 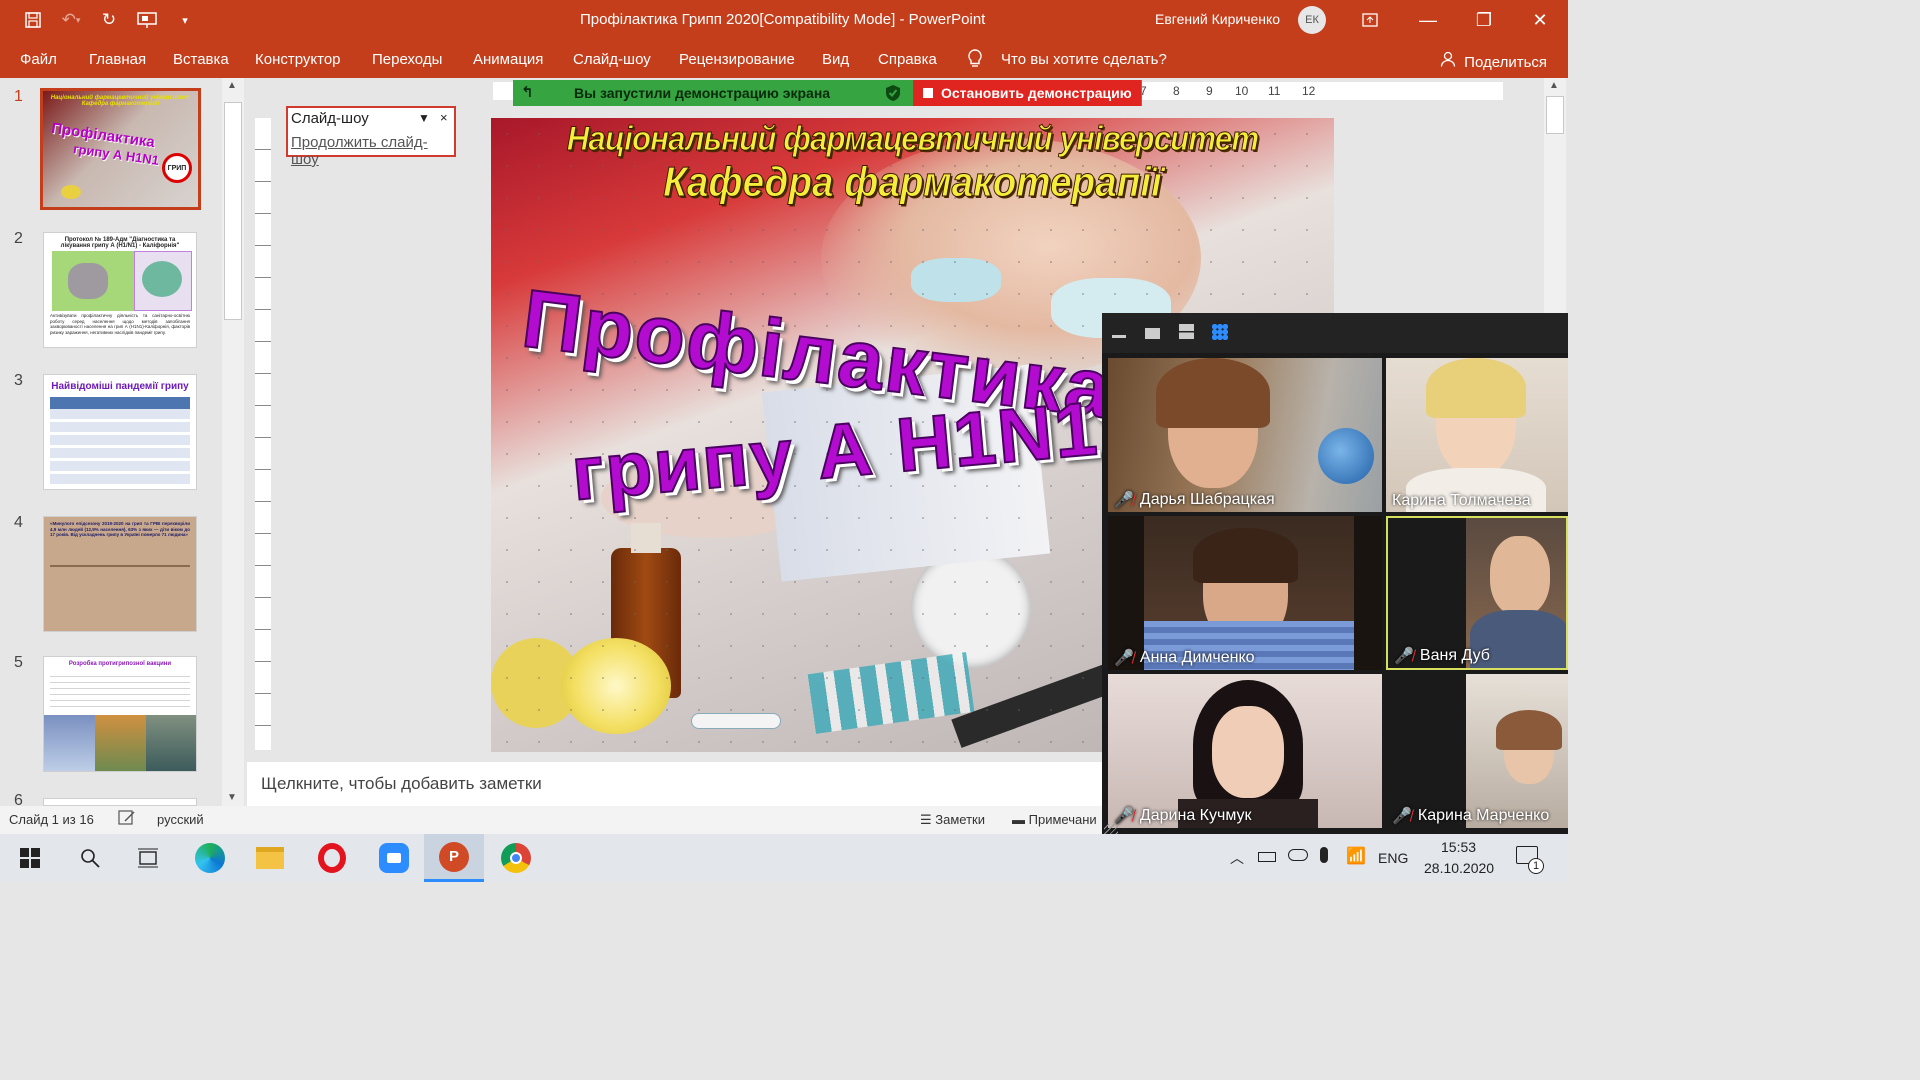 I want to click on customize-qat-icon: ▾, so click(x=185, y=20).